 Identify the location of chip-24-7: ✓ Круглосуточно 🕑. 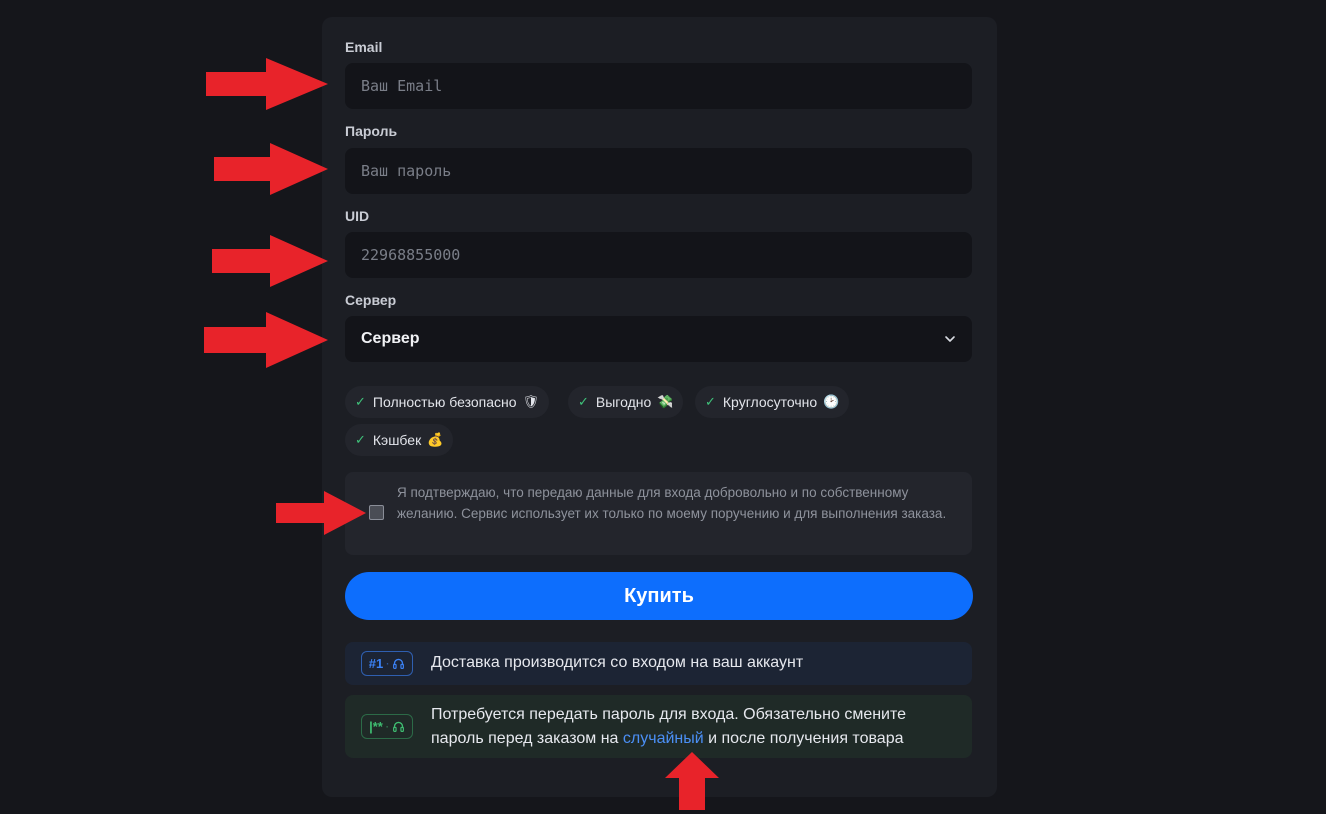
(772, 402).